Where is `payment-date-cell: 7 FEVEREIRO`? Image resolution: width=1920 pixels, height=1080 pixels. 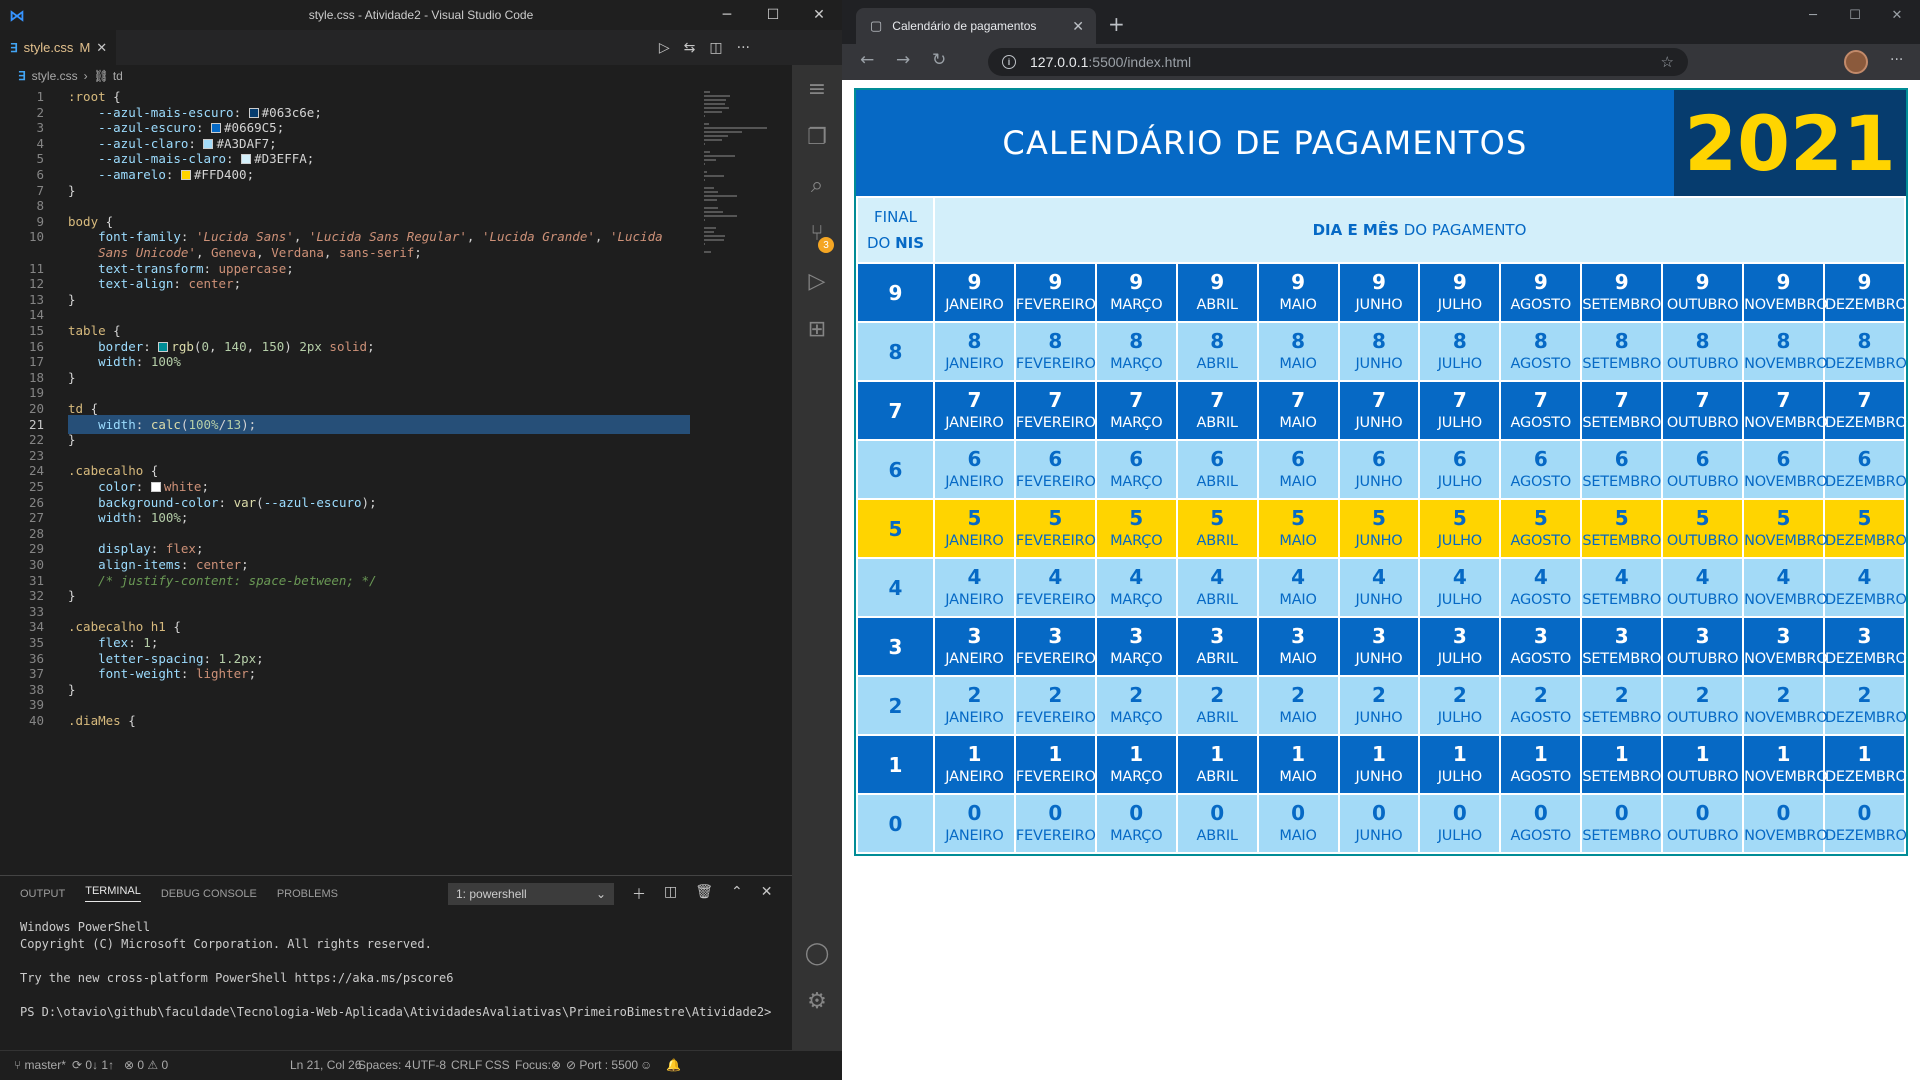
payment-date-cell: 7 FEVEREIRO is located at coordinates (1055, 410).